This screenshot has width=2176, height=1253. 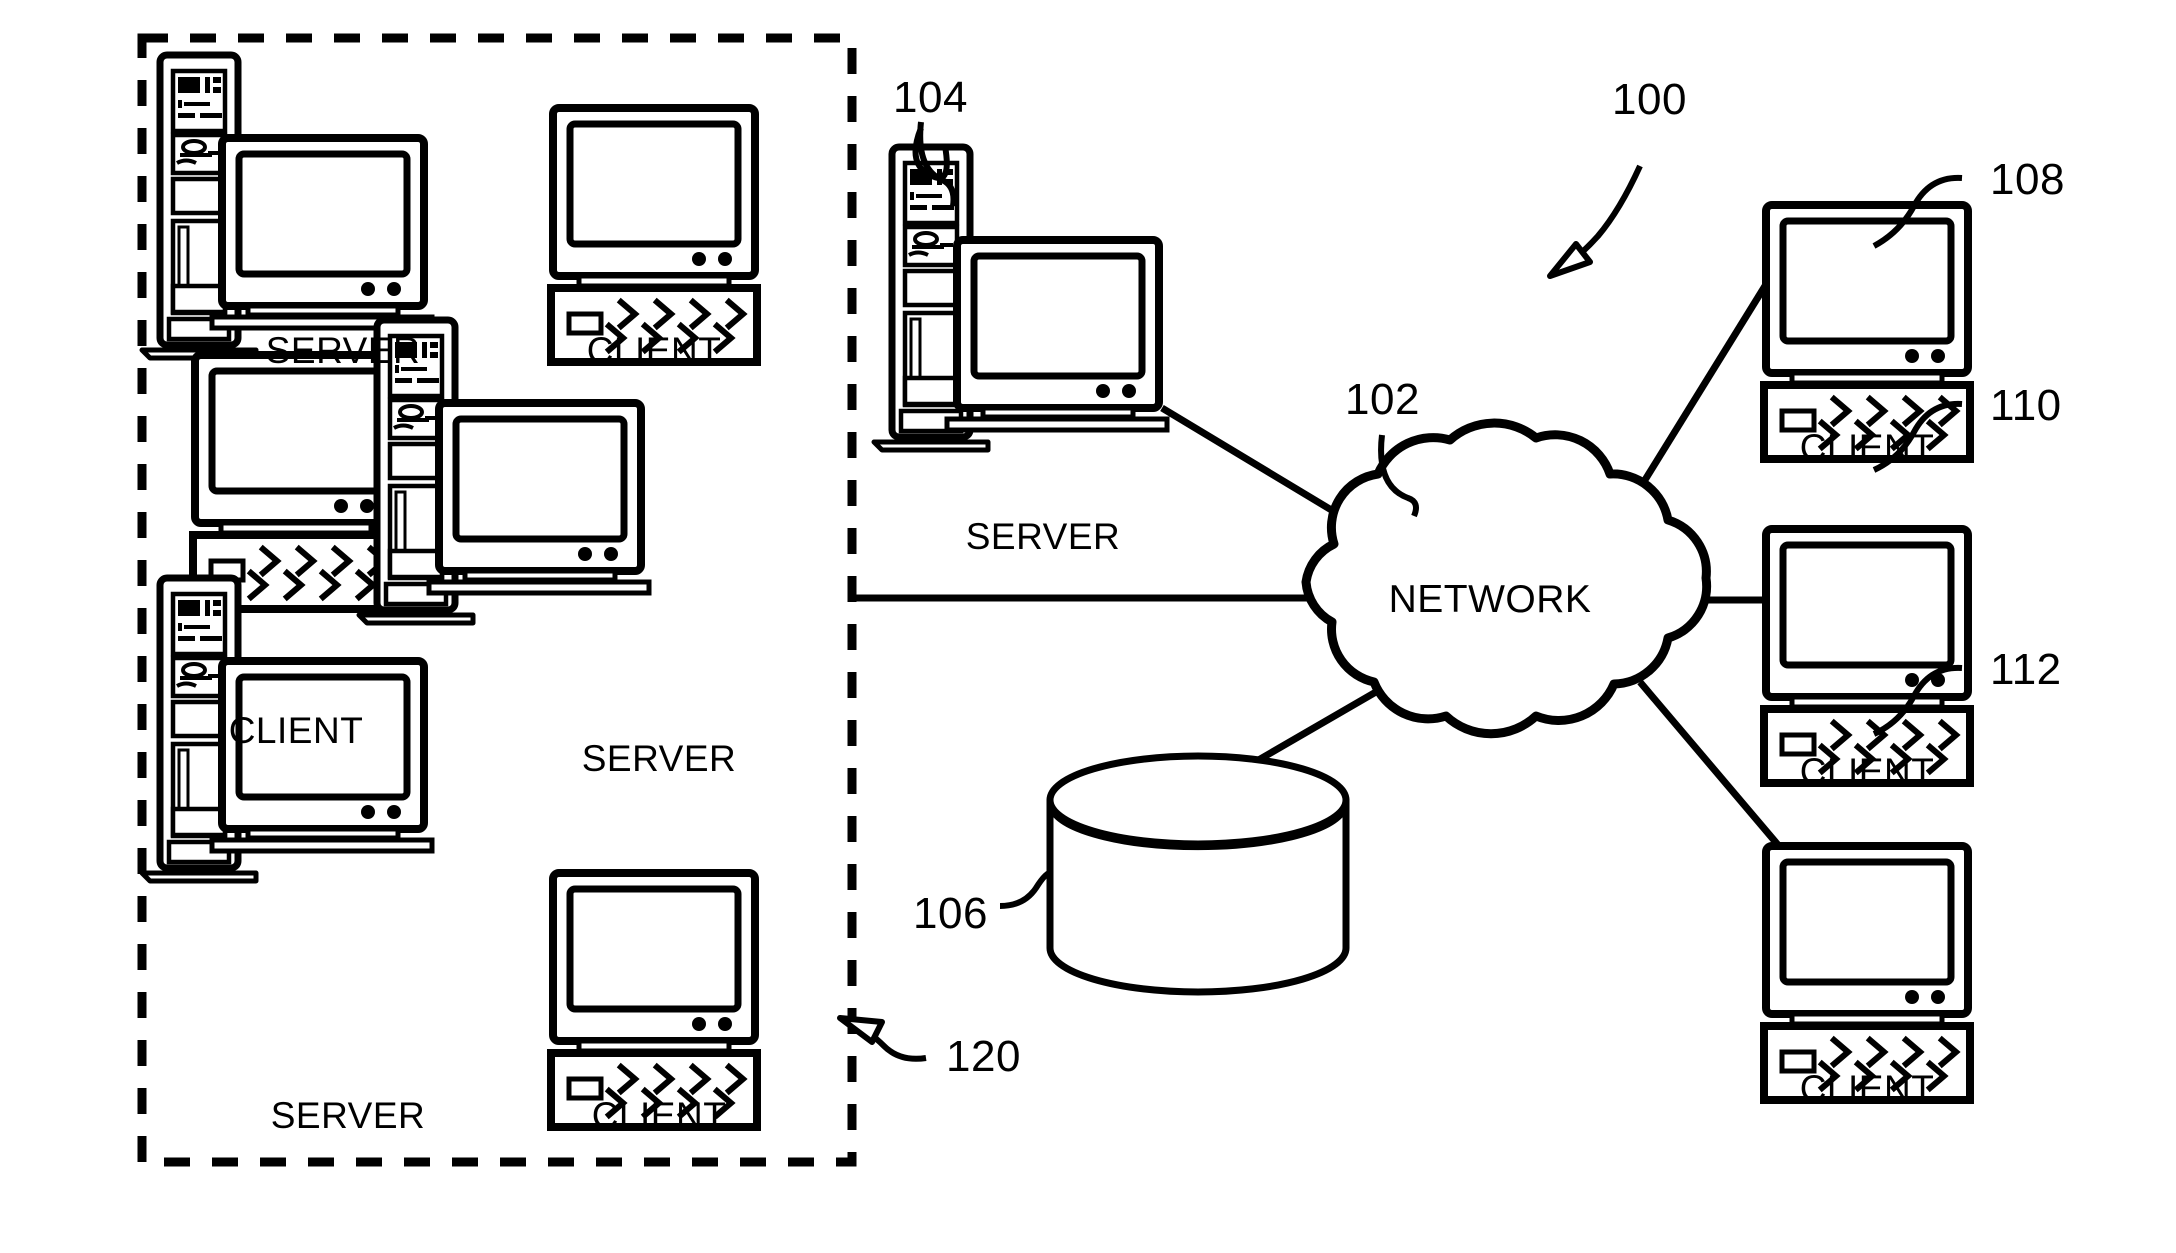 What do you see at coordinates (1255, 464) in the screenshot?
I see `link-server104-to-network` at bounding box center [1255, 464].